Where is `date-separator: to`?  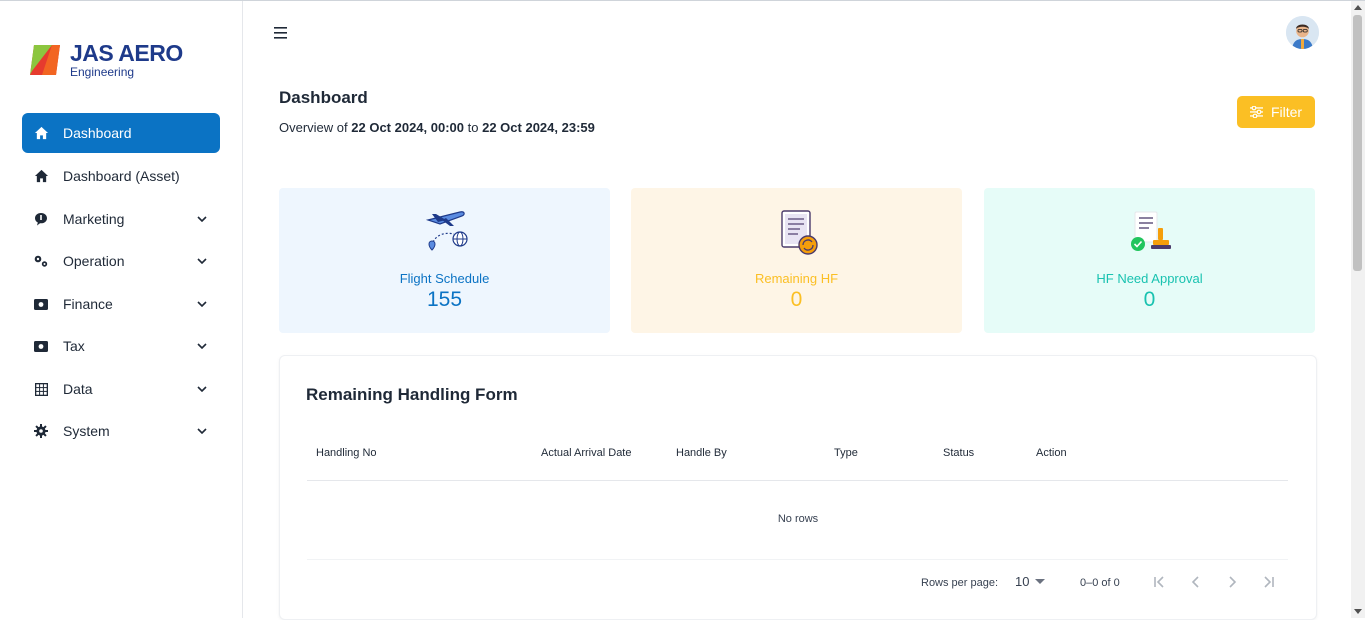 date-separator: to is located at coordinates (473, 127).